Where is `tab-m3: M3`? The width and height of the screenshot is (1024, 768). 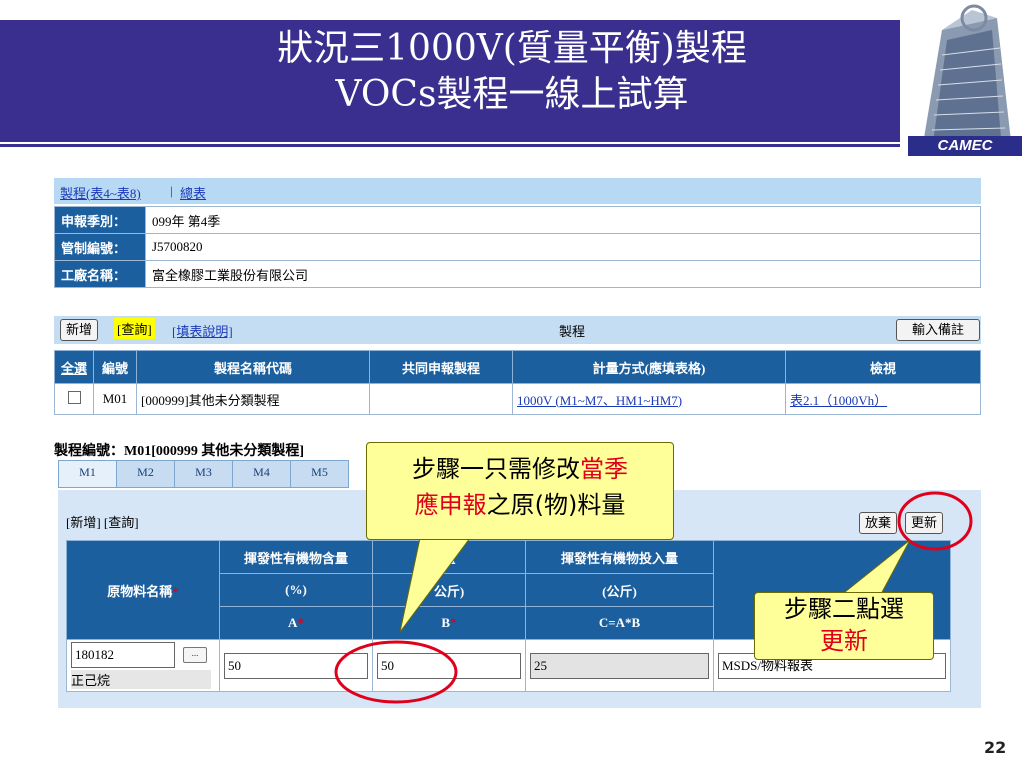
tab-m3: M3 is located at coordinates (203, 474).